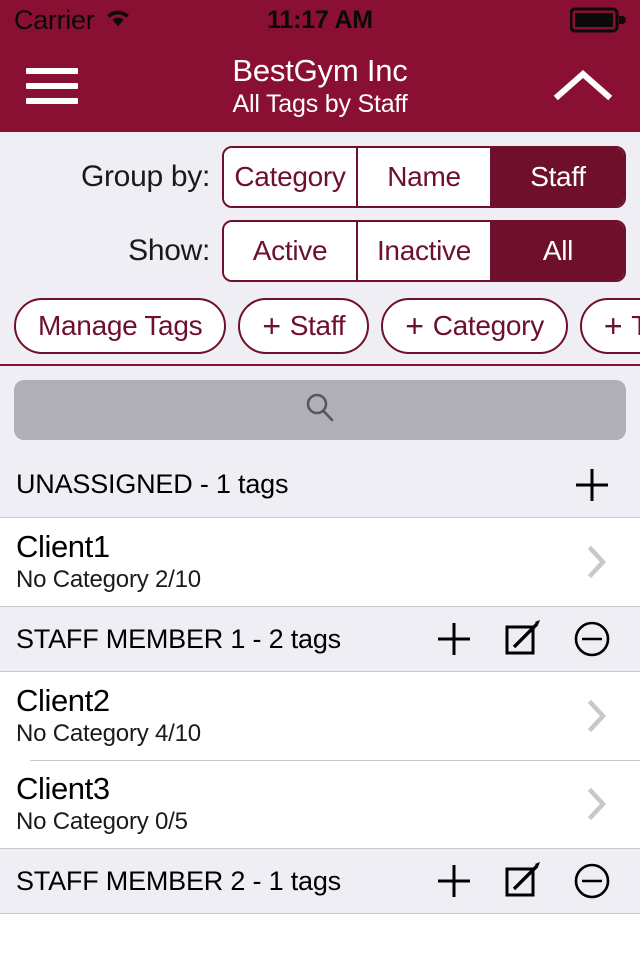  I want to click on add-staff-label: Staff, so click(317, 325).